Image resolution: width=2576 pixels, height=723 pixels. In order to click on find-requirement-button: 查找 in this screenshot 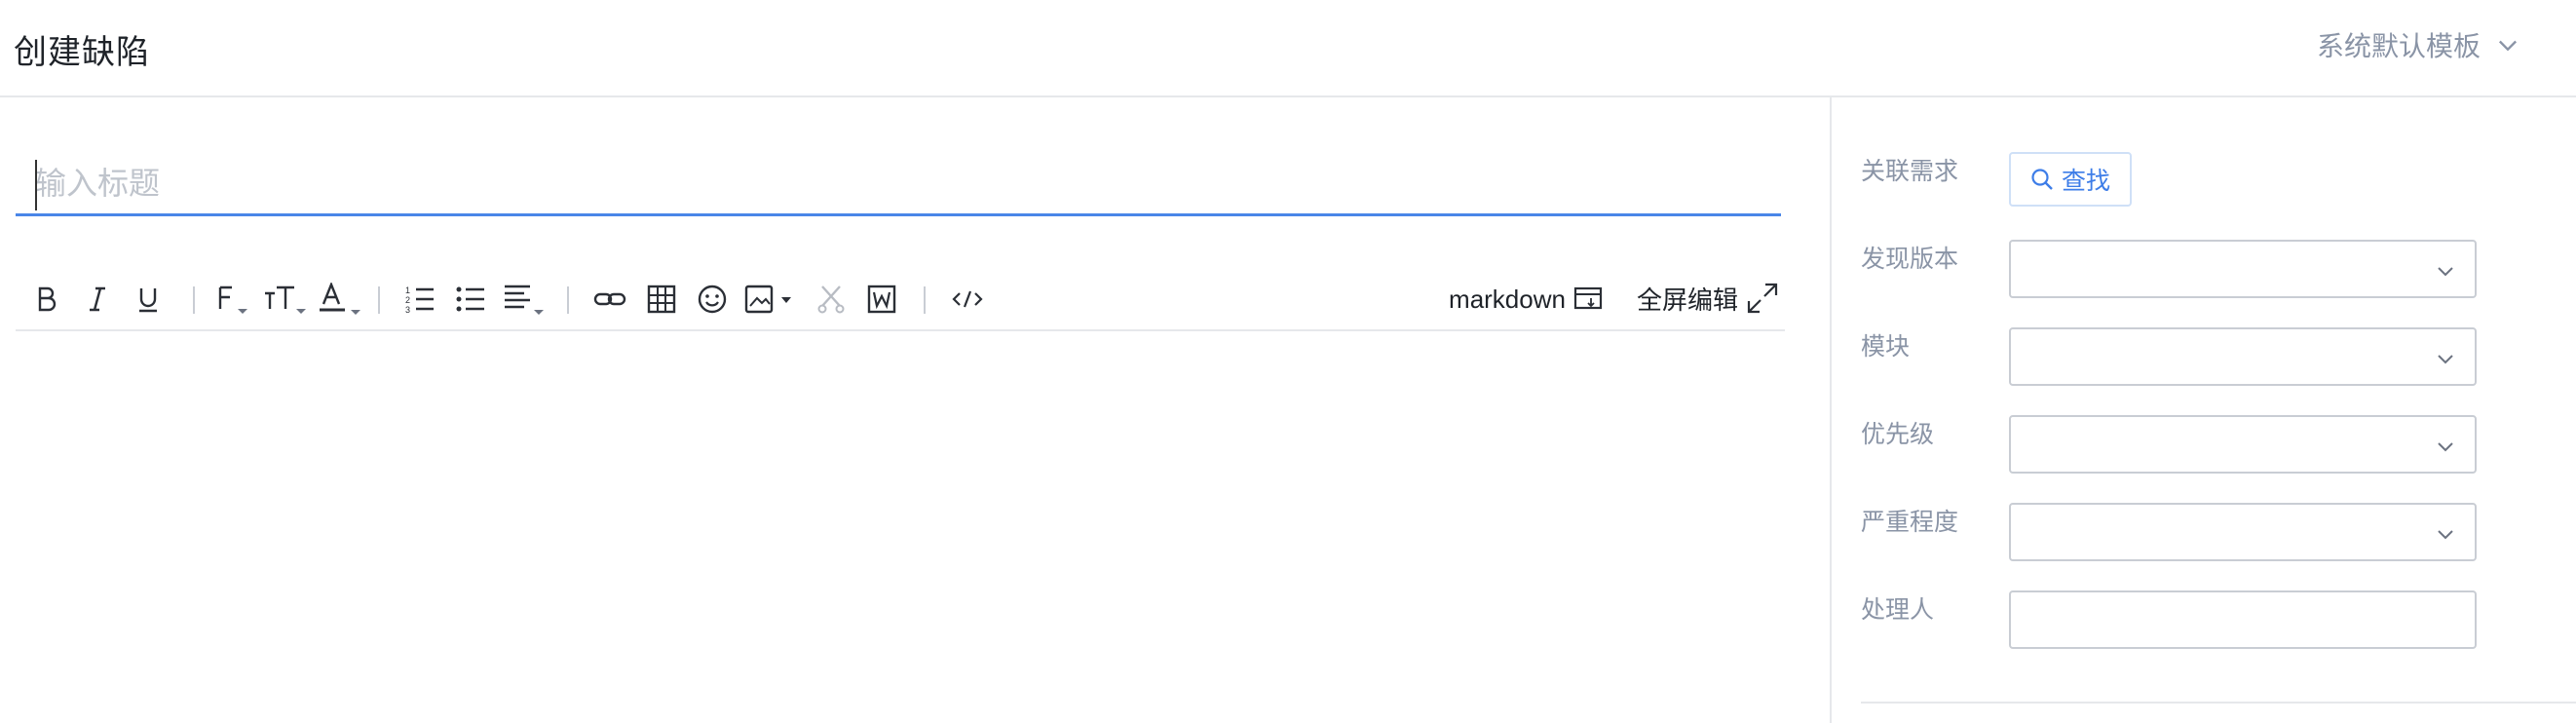, I will do `click(2070, 179)`.